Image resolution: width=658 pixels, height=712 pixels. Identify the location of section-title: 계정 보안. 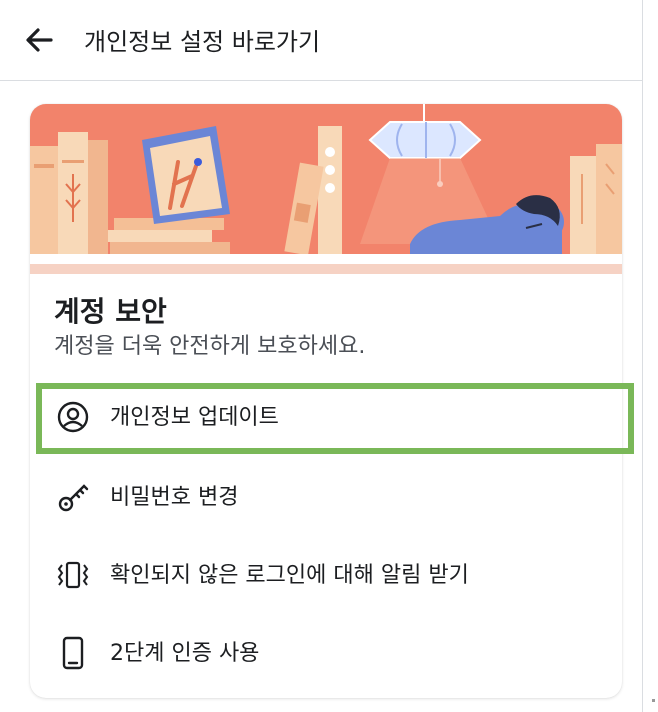
(110, 311).